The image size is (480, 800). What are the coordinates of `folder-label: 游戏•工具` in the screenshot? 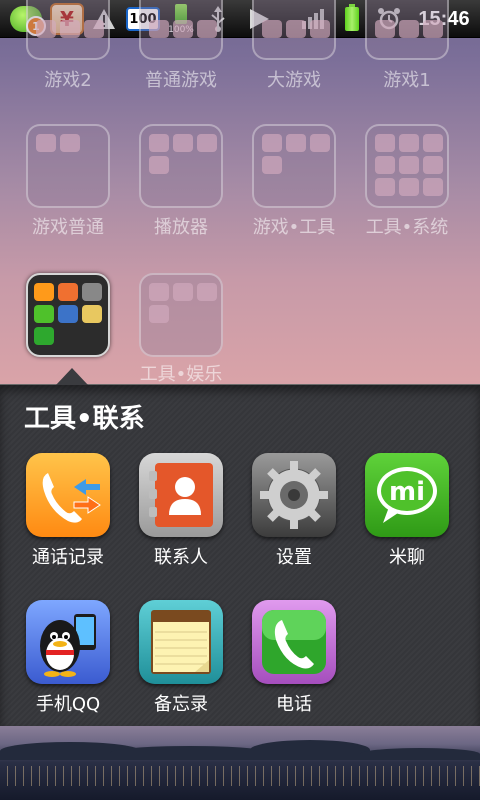 It's located at (294, 227).